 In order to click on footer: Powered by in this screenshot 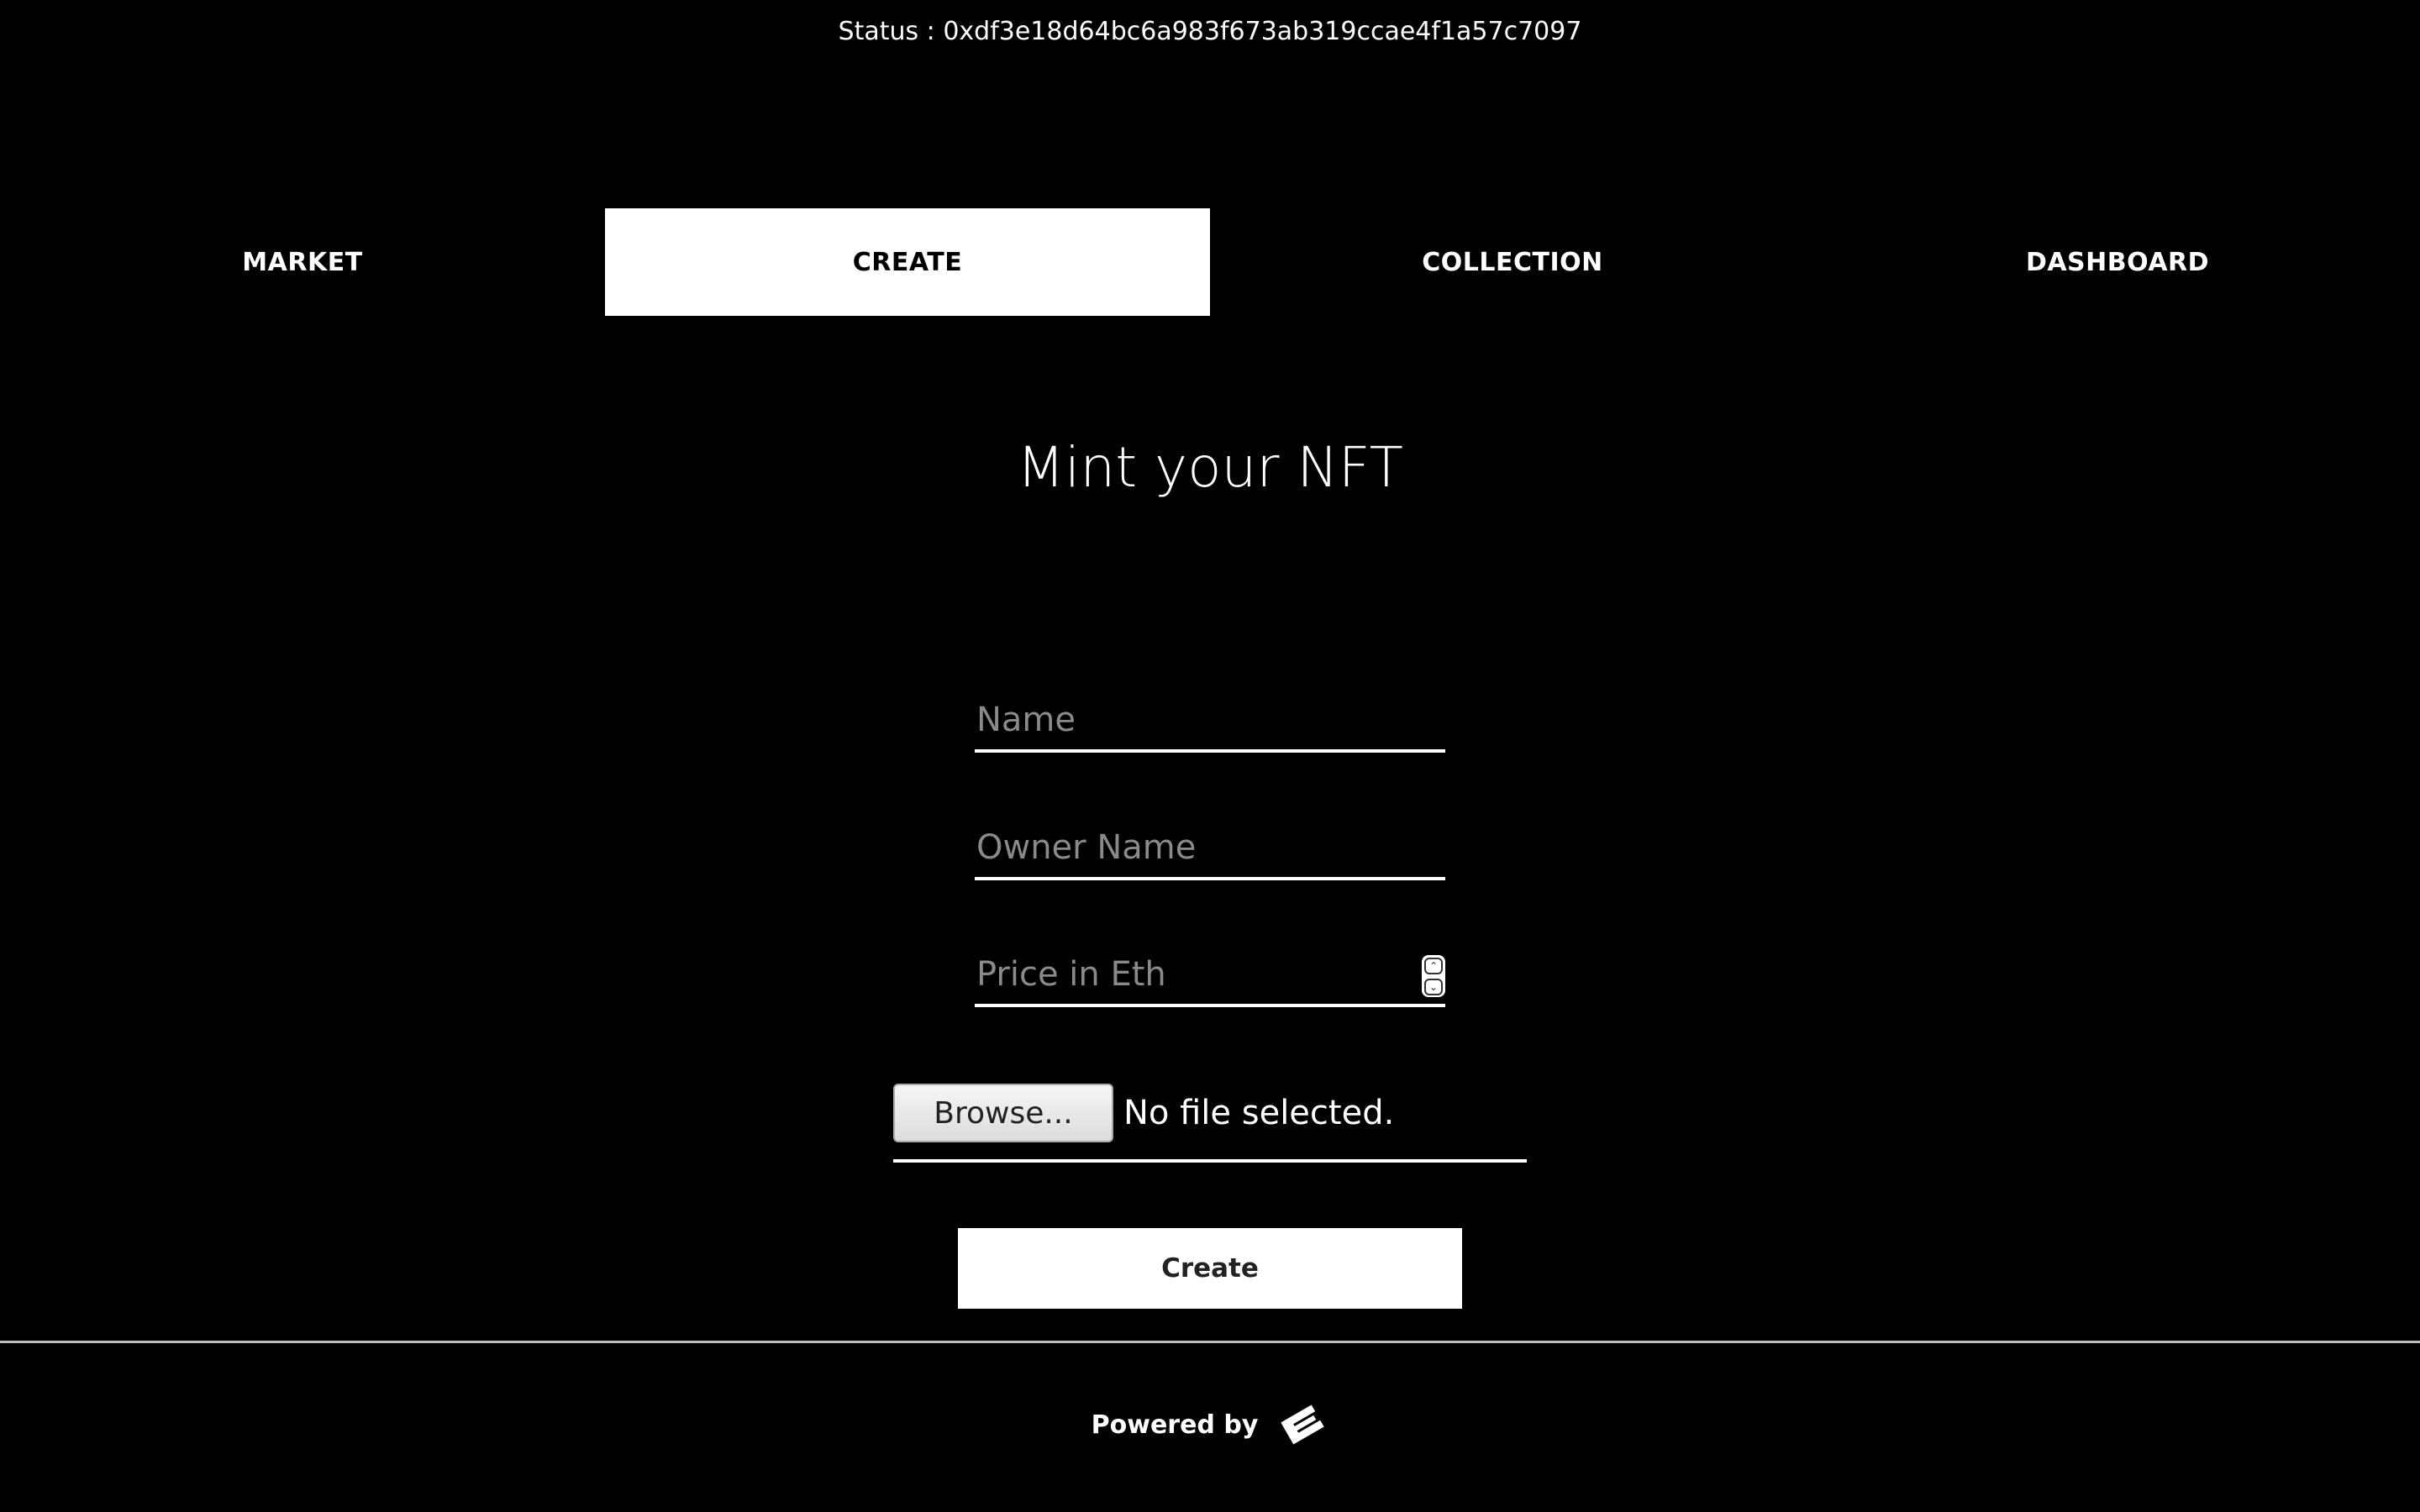, I will do `click(1210, 1424)`.